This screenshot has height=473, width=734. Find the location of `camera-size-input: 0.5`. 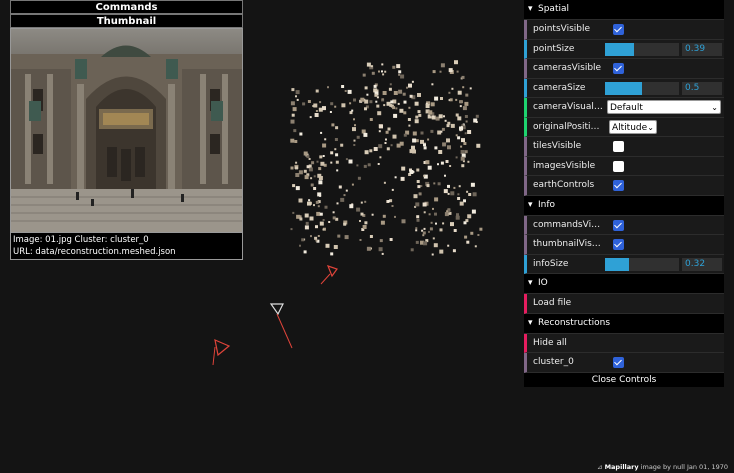

camera-size-input: 0.5 is located at coordinates (702, 88).